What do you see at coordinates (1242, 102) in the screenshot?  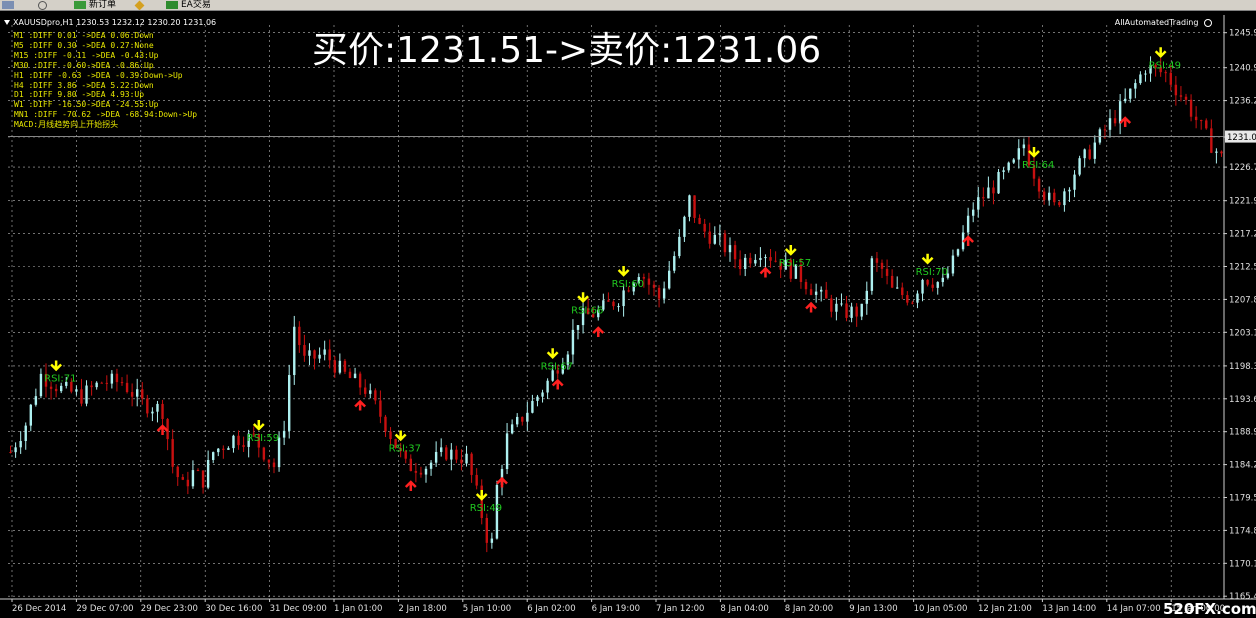 I see `price-tick-label: 1236.2` at bounding box center [1242, 102].